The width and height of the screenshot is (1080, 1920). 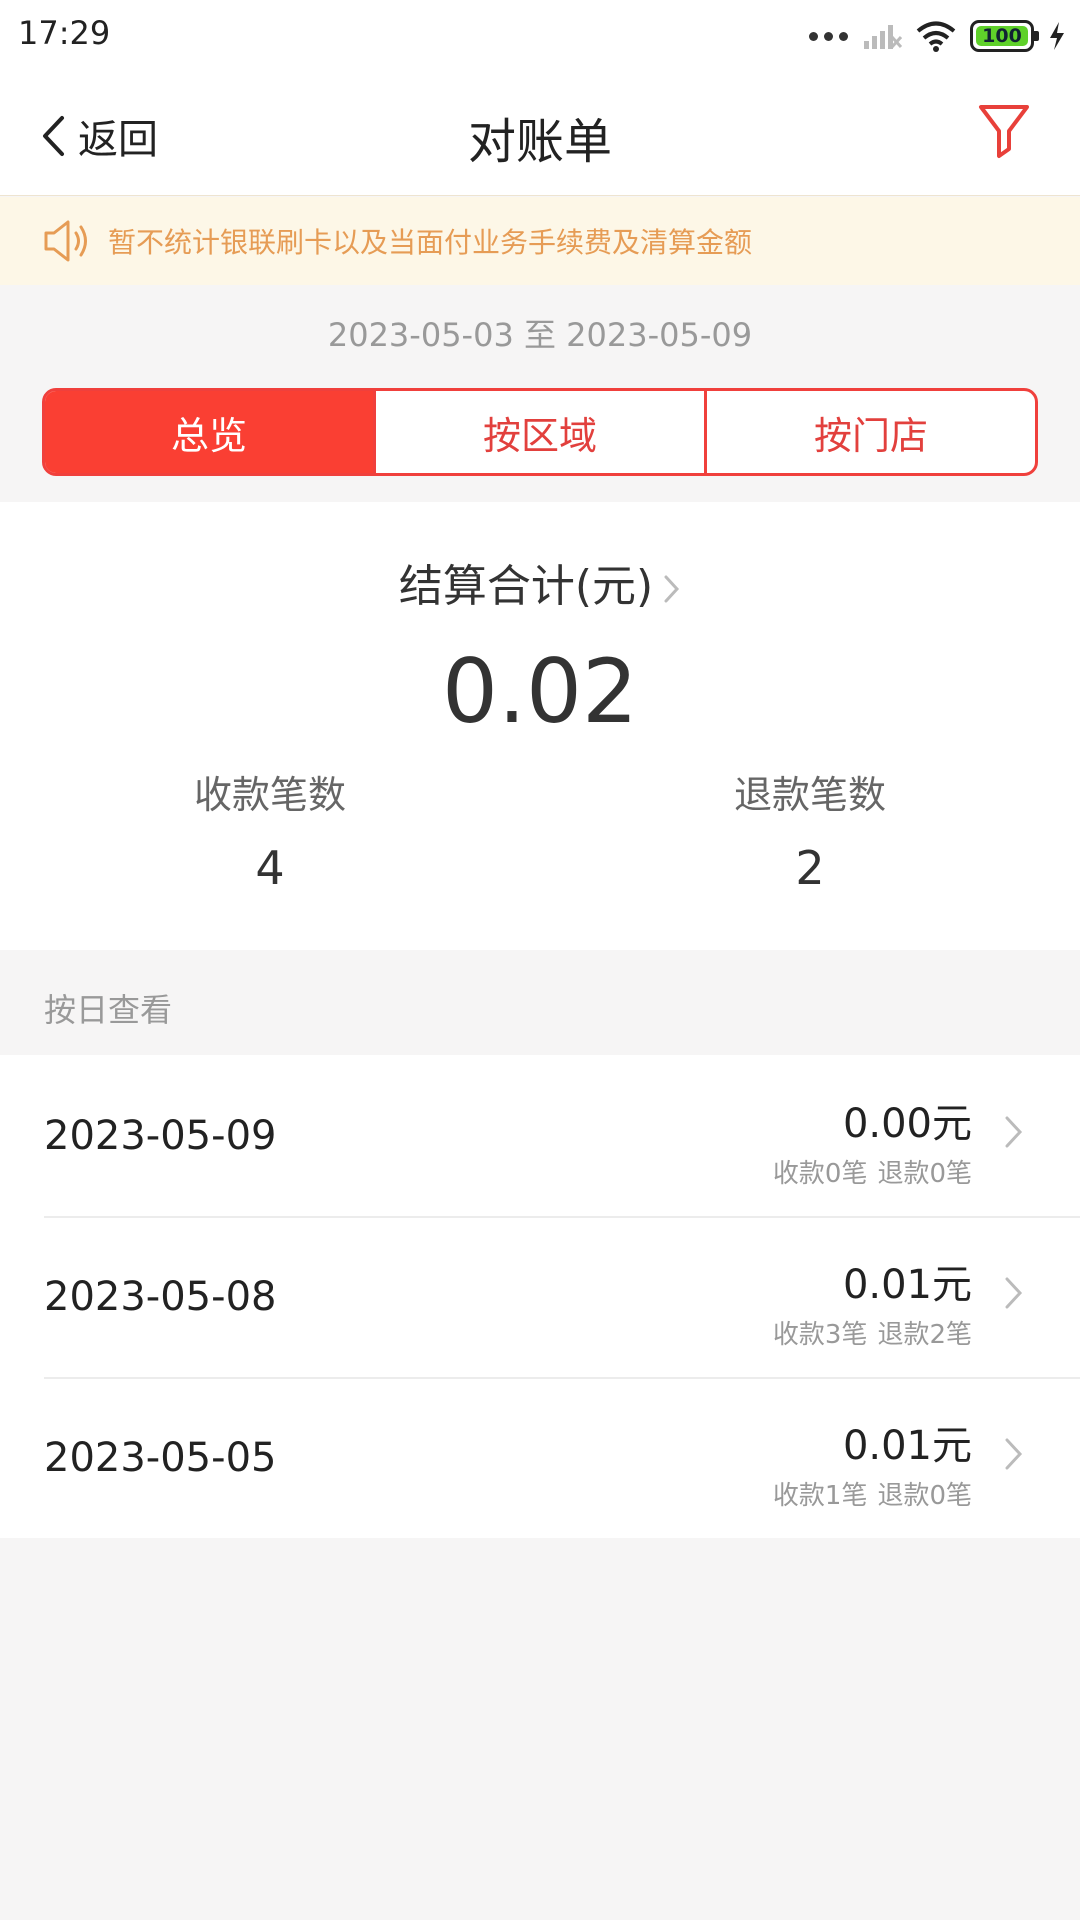 I want to click on status-bar: 17:29 100, so click(x=540, y=38).